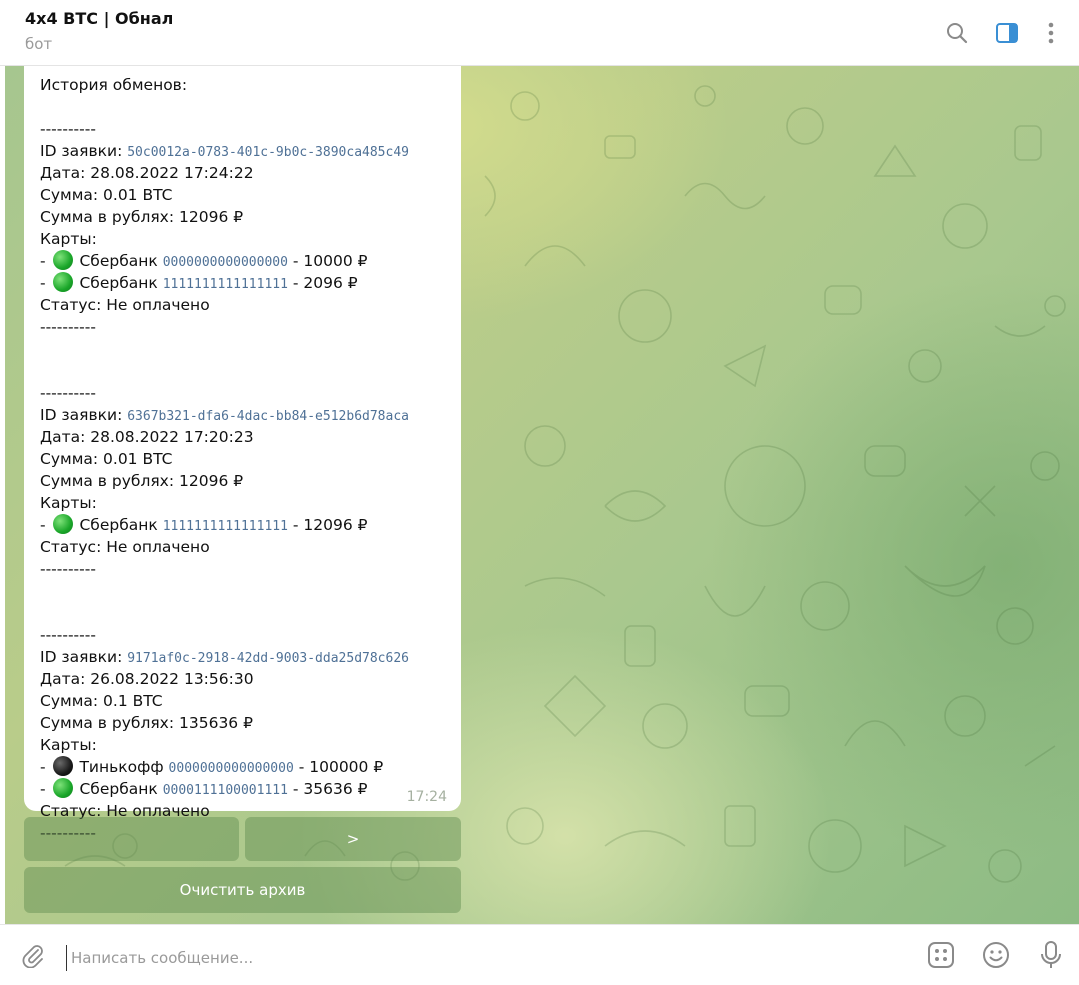 Image resolution: width=1079 pixels, height=985 pixels. Describe the element at coordinates (1007, 33) in the screenshot. I see `sidebar-toggle-icon` at that location.